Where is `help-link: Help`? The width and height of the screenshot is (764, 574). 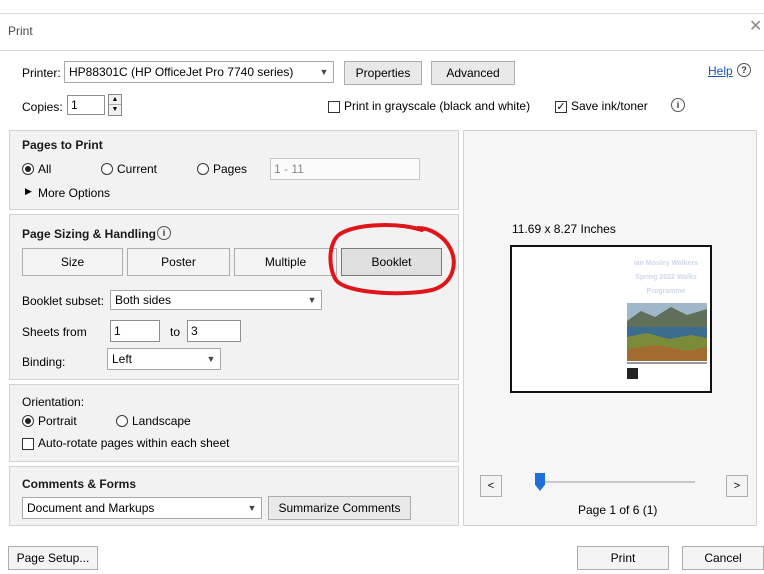 help-link: Help is located at coordinates (720, 71).